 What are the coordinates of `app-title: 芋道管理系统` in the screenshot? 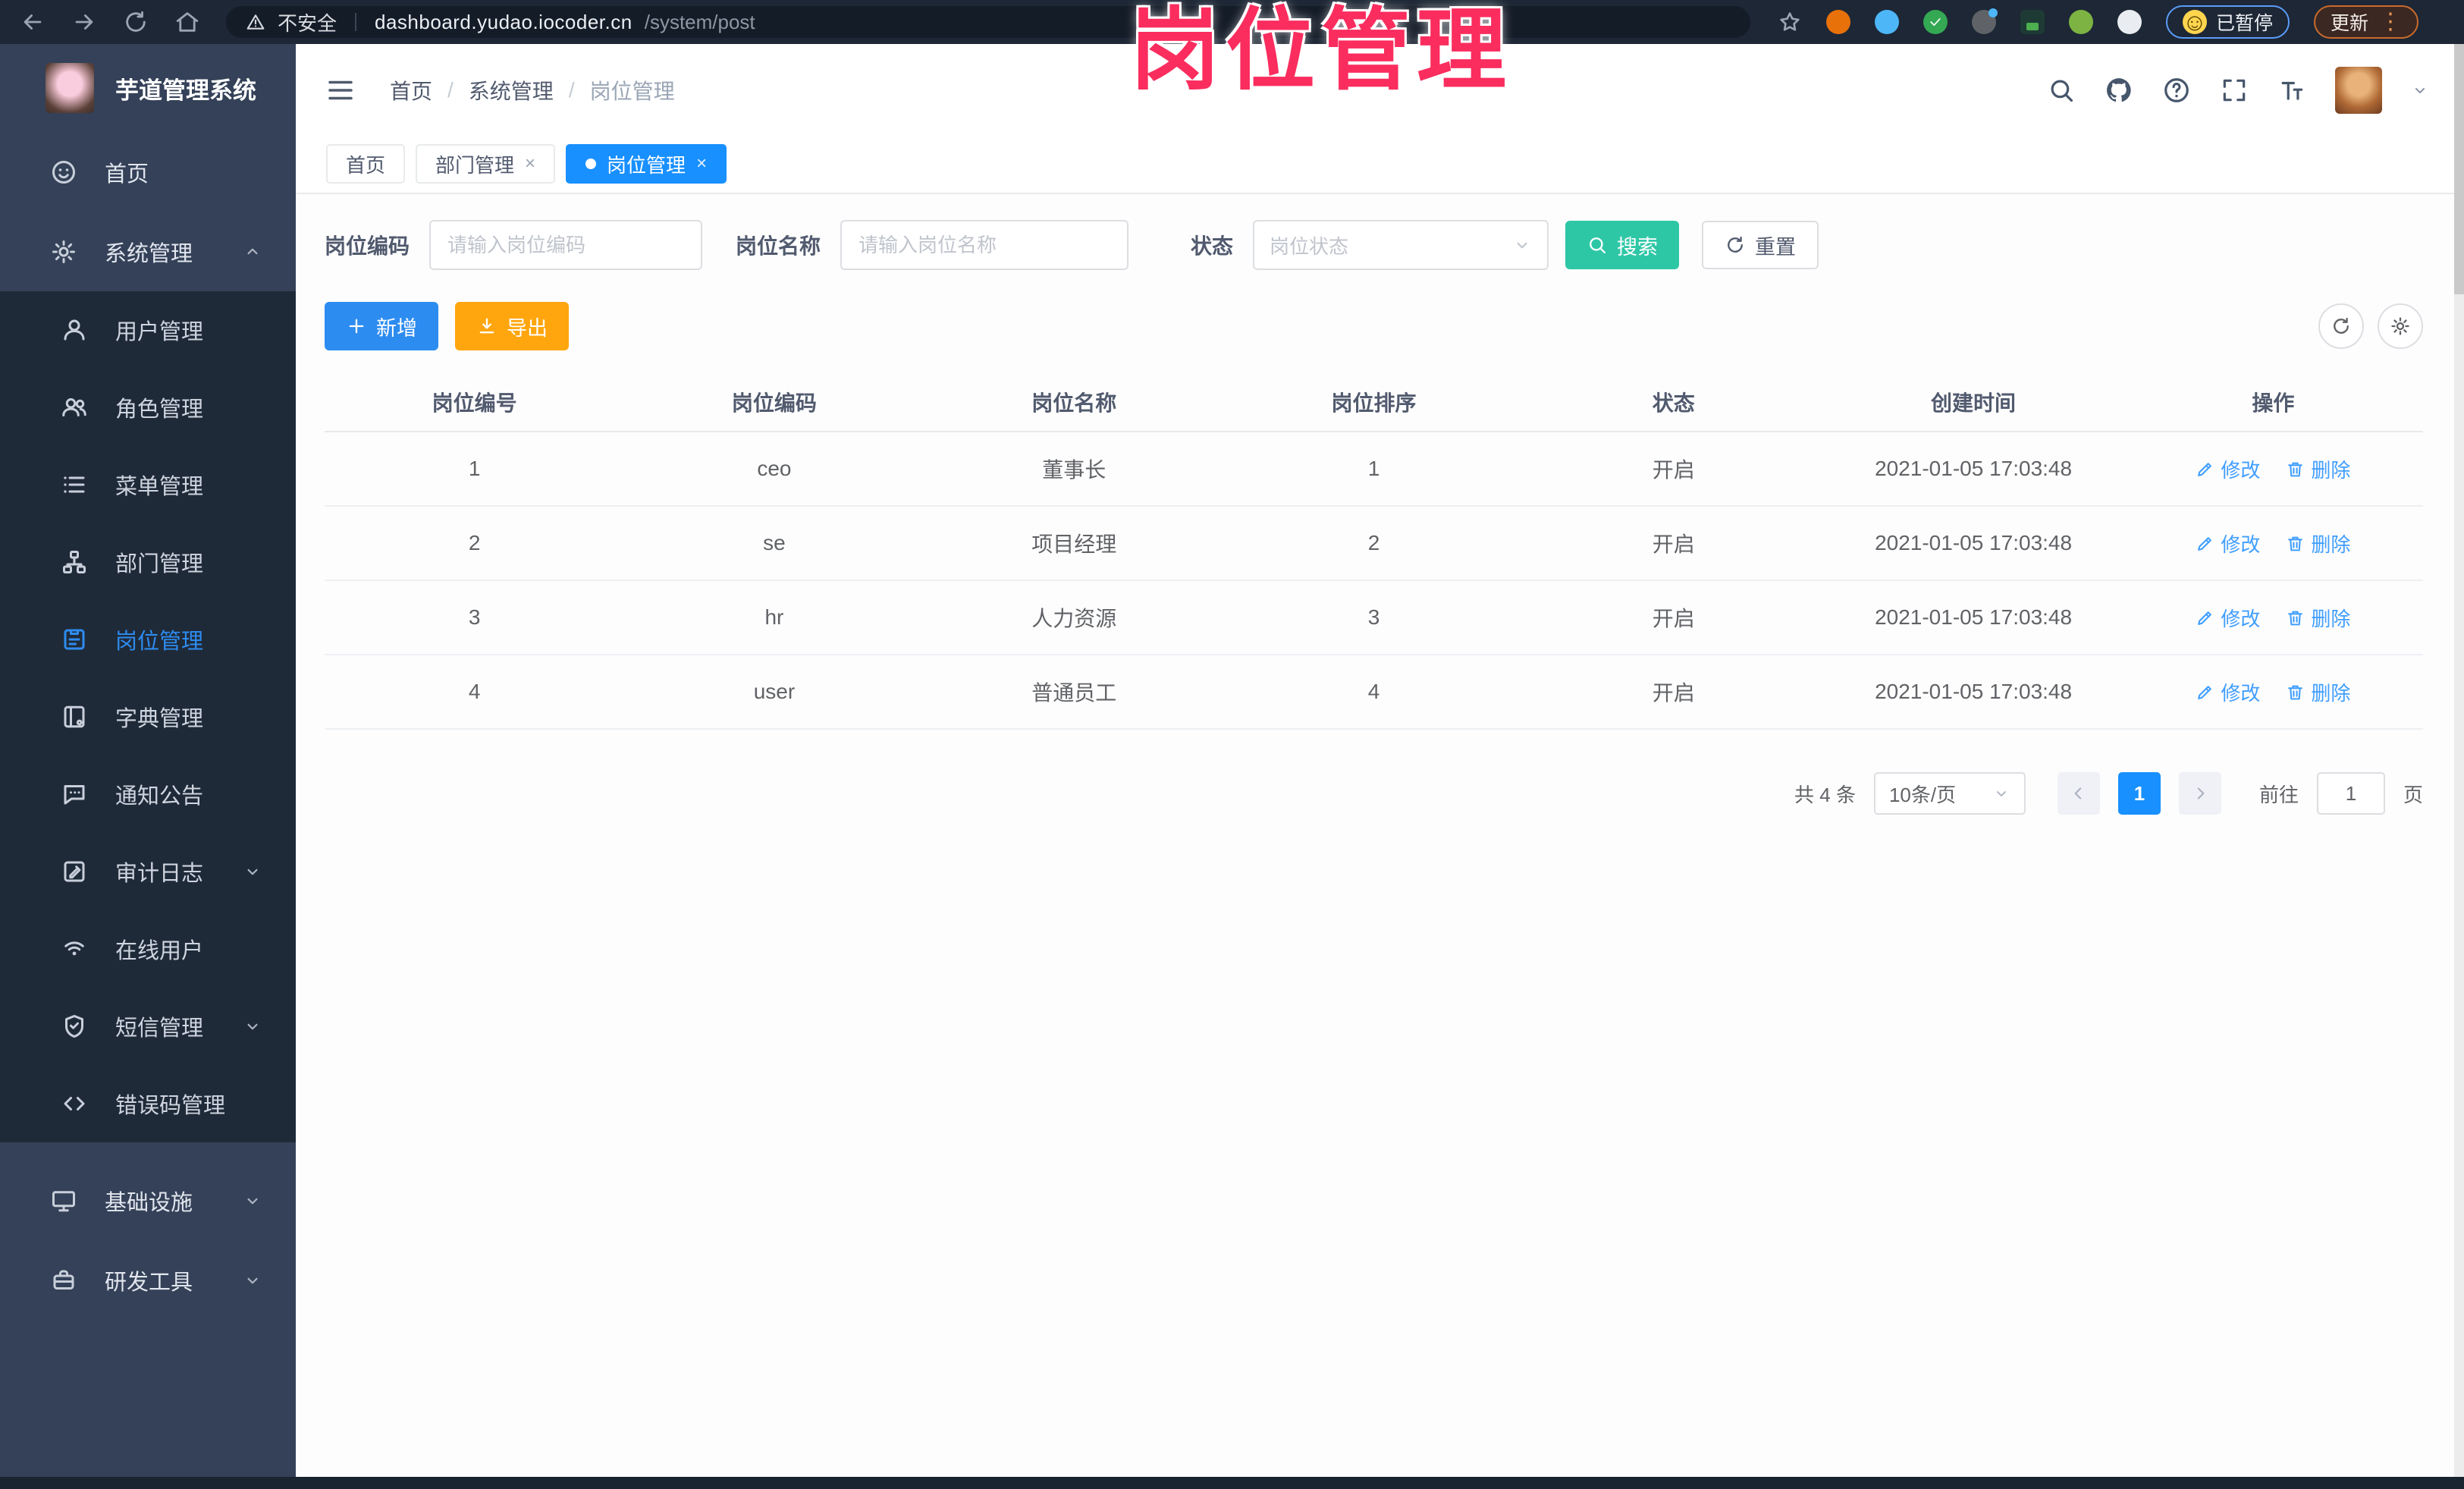 It's located at (185, 90).